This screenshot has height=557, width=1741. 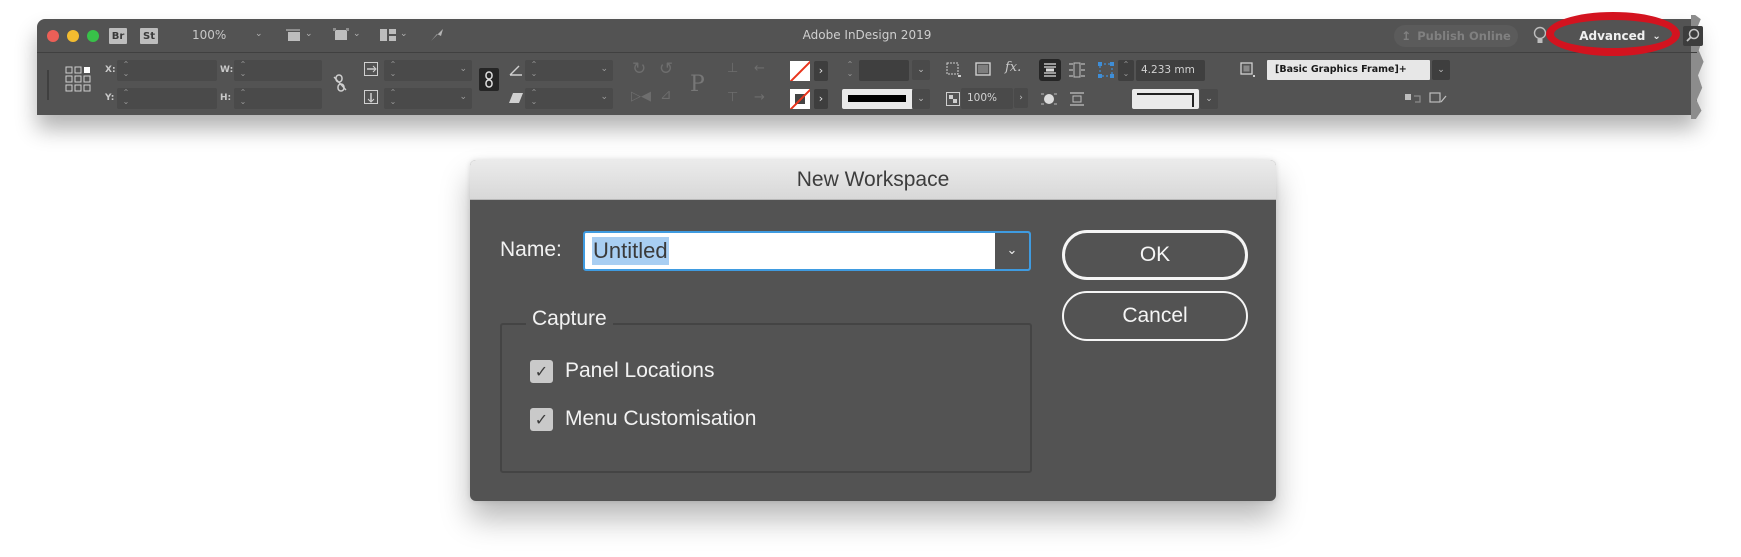 I want to click on select-previous-object-icon: ←, so click(x=759, y=68).